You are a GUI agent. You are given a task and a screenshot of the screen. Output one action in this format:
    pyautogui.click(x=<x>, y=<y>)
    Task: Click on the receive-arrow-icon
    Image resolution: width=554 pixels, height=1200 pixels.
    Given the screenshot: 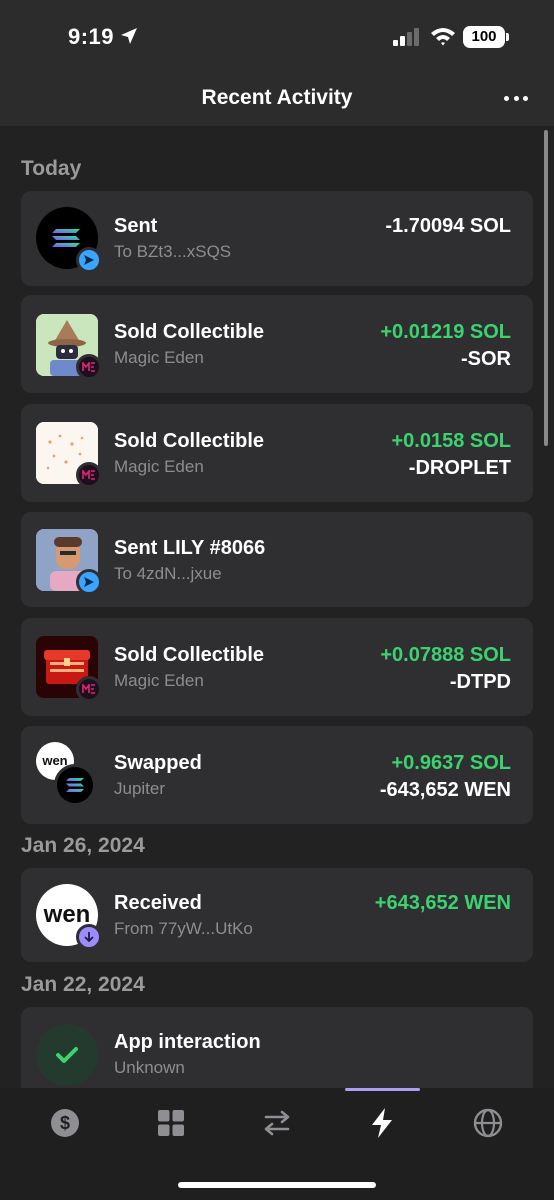 What is the action you would take?
    pyautogui.click(x=89, y=937)
    